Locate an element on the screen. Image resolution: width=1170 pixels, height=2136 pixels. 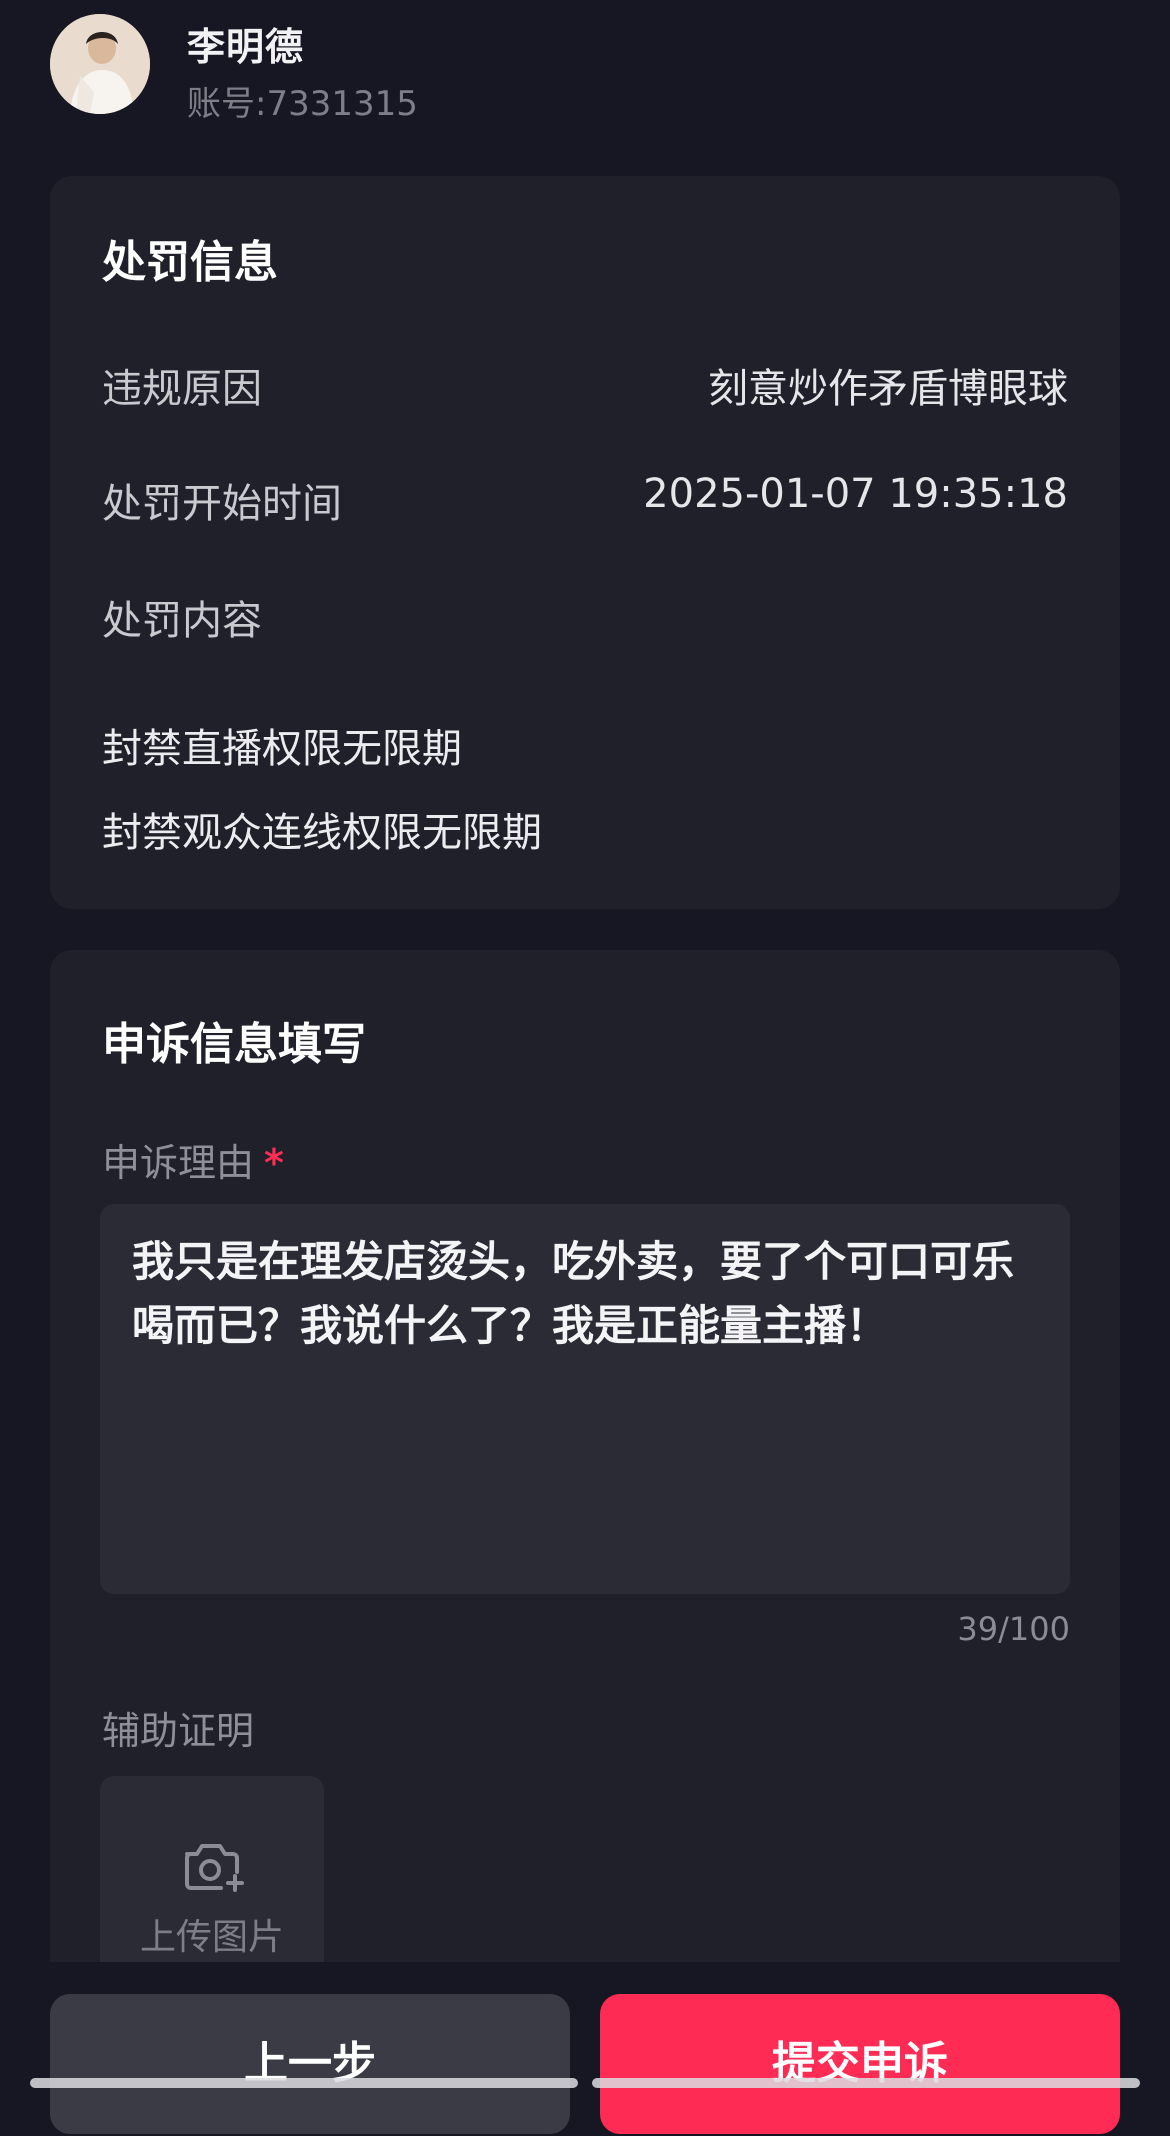
supporting-proof-label: 辅助证明 is located at coordinates (178, 1731).